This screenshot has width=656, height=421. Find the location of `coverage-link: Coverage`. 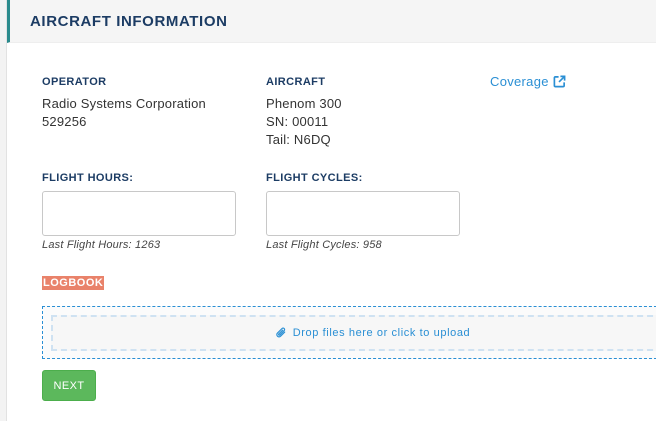

coverage-link: Coverage is located at coordinates (528, 81).